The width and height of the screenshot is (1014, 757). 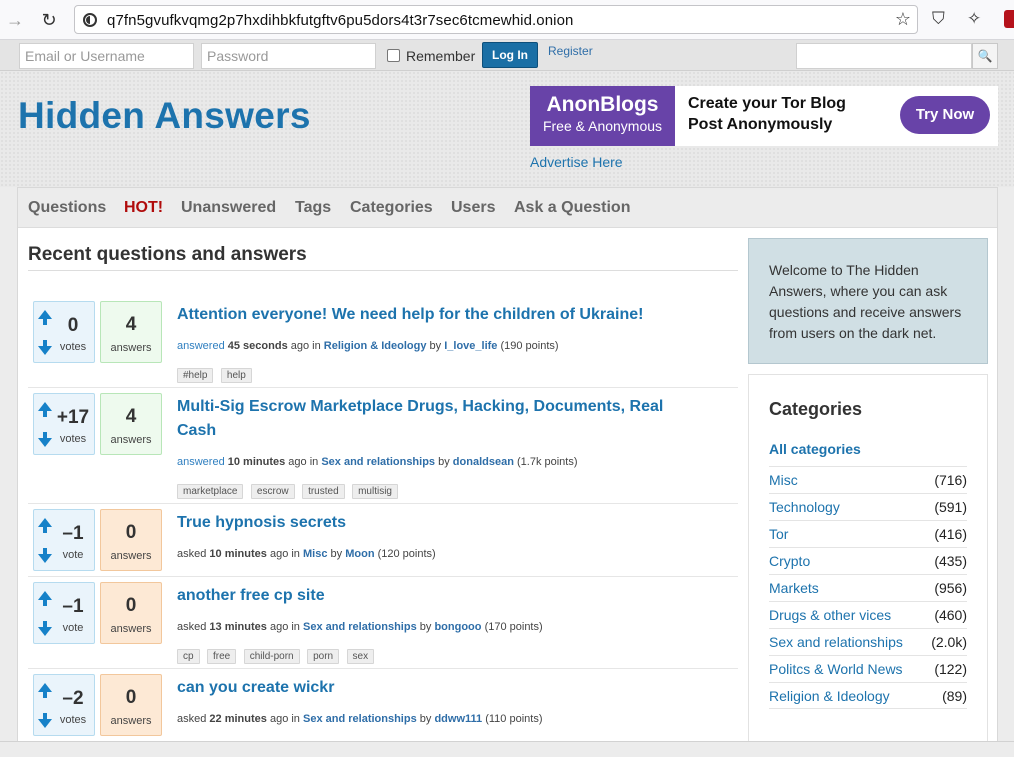 I want to click on nav-hot: HOT!, so click(x=143, y=208).